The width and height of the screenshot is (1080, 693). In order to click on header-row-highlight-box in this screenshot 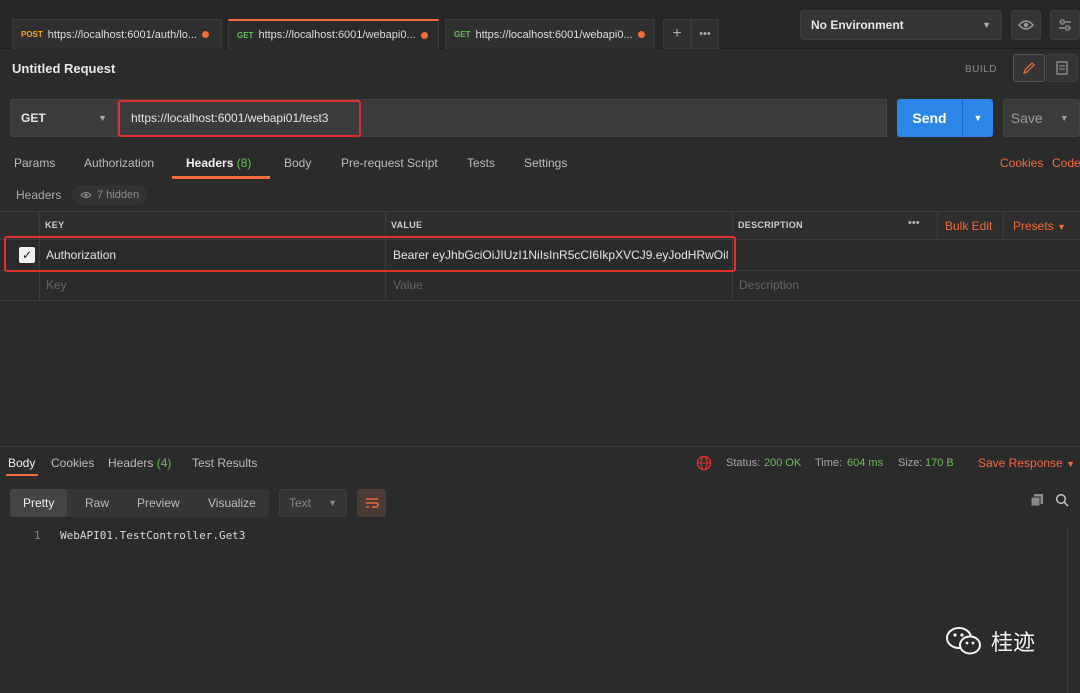, I will do `click(370, 254)`.